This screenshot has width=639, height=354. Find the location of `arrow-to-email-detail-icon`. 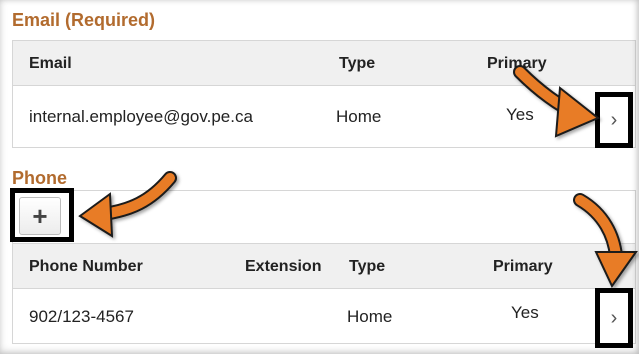

arrow-to-email-detail-icon is located at coordinates (556, 101).